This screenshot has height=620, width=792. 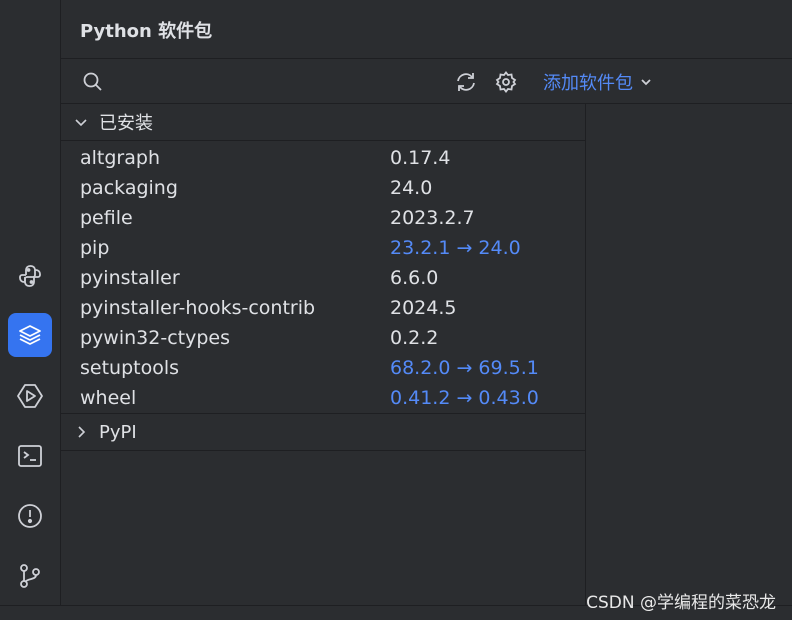 What do you see at coordinates (426, 29) in the screenshot?
I see `panel-header: Python 软件包` at bounding box center [426, 29].